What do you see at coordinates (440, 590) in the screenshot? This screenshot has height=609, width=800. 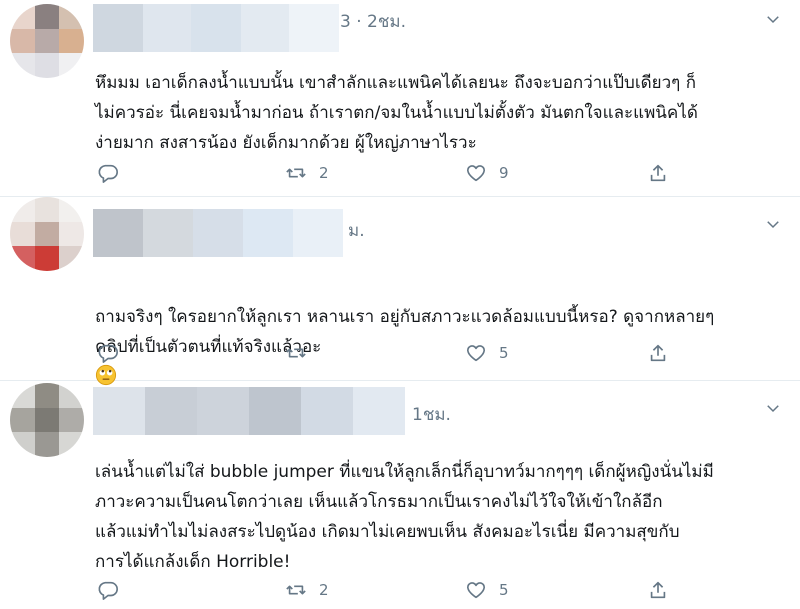 I see `tweet-actions: 2 5` at bounding box center [440, 590].